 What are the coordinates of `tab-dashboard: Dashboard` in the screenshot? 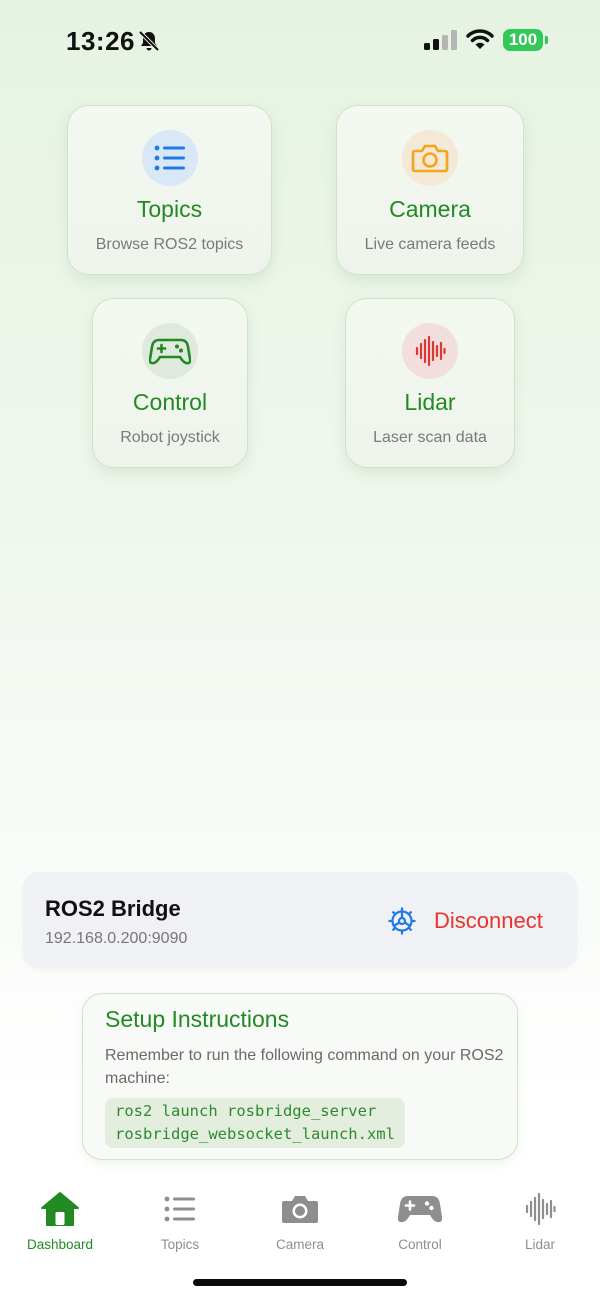 It's located at (60, 1221).